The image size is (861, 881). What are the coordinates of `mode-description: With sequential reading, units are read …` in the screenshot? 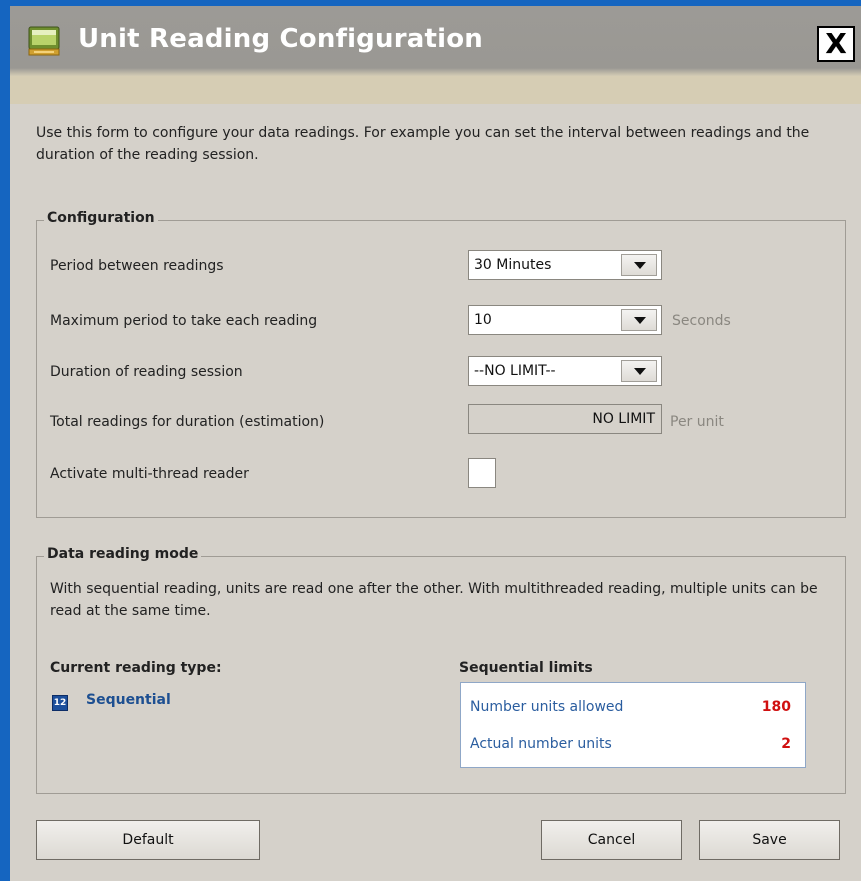 It's located at (434, 600).